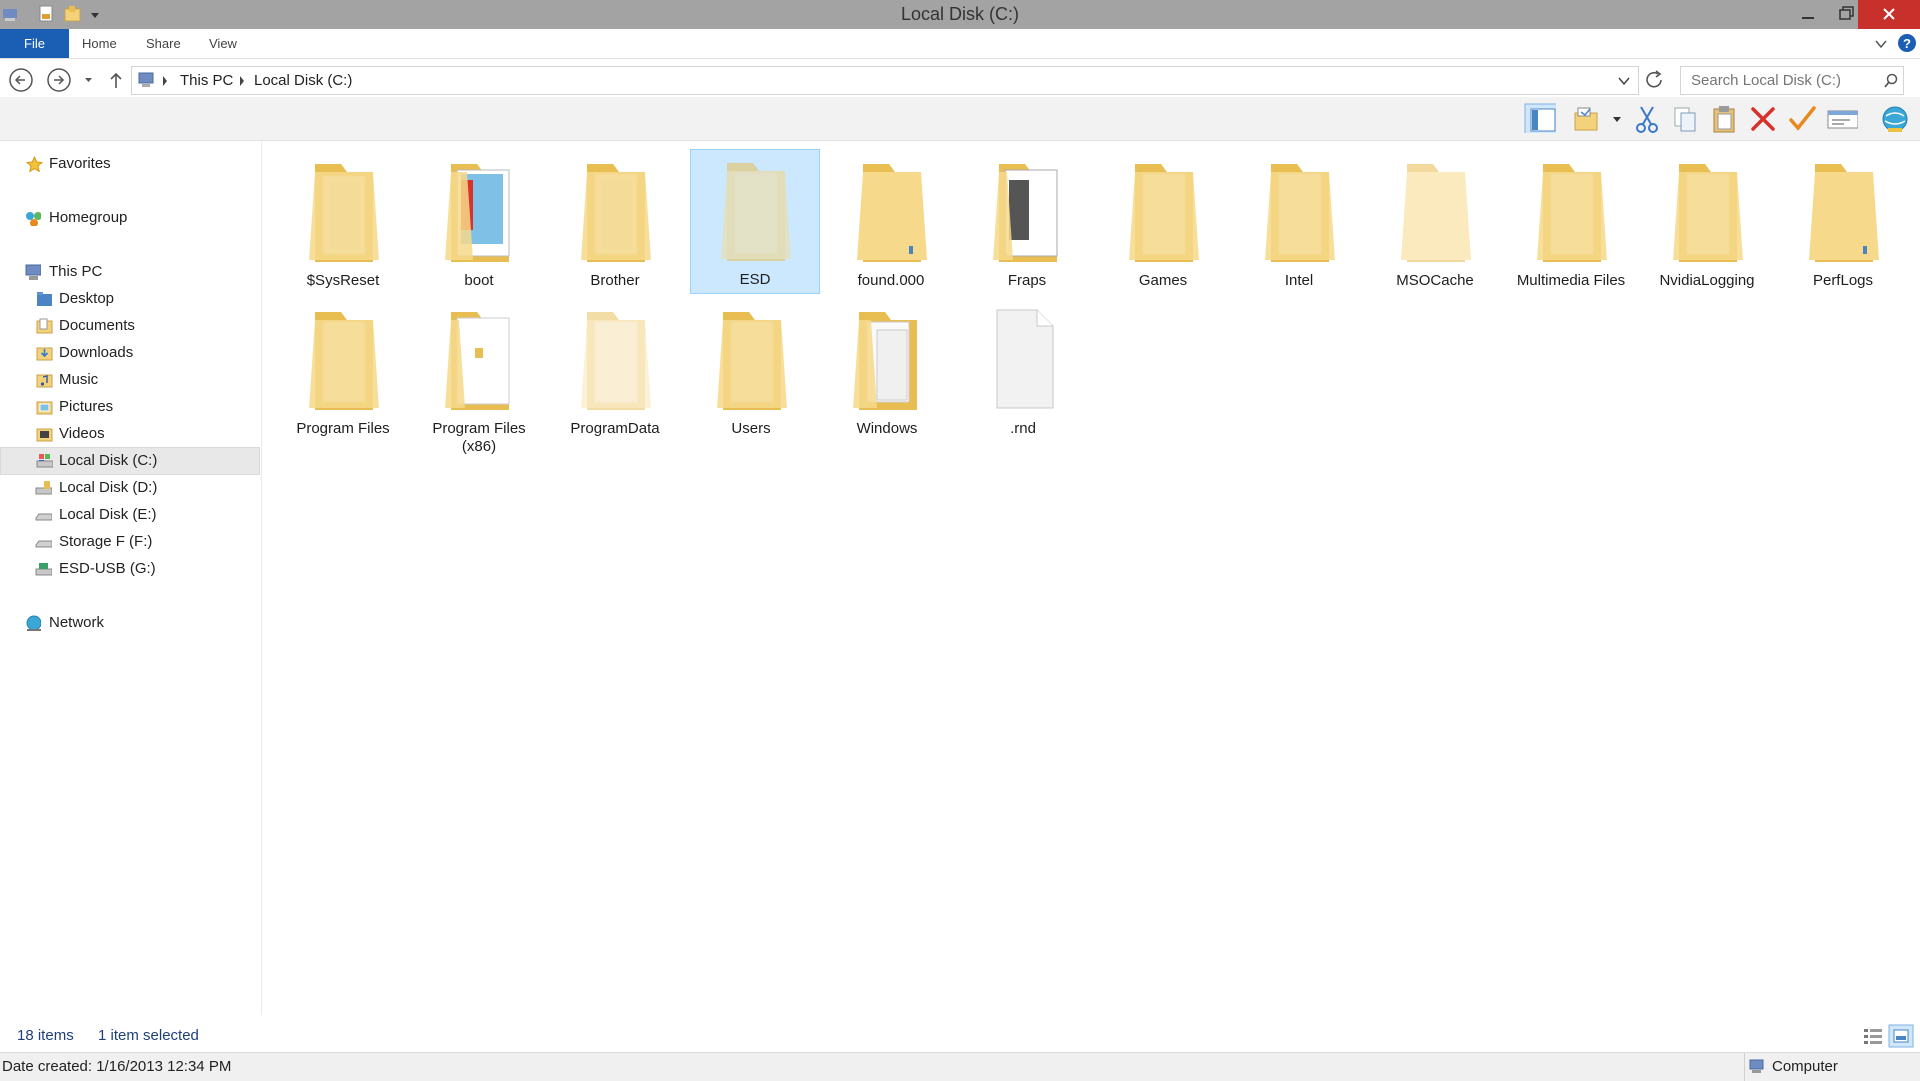 This screenshot has width=1920, height=1081. What do you see at coordinates (129, 515) in the screenshot?
I see `nav-local-disk-e: Local Disk (E:)` at bounding box center [129, 515].